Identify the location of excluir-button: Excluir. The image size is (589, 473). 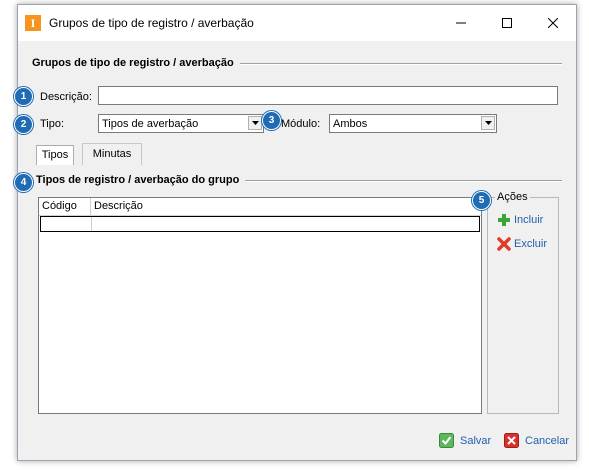
(522, 244).